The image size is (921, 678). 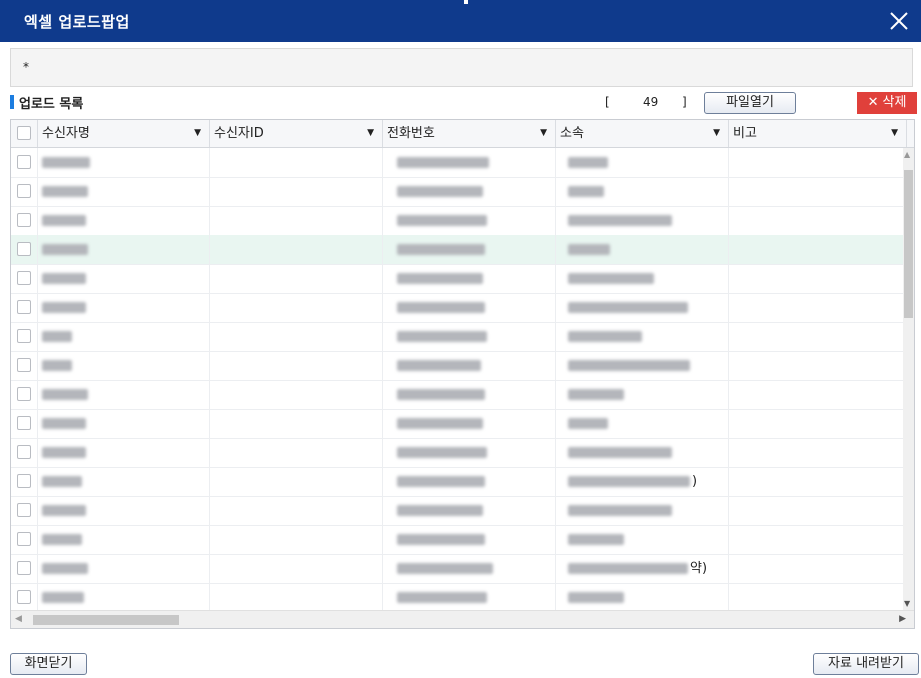 I want to click on info-note: *, so click(x=26, y=67).